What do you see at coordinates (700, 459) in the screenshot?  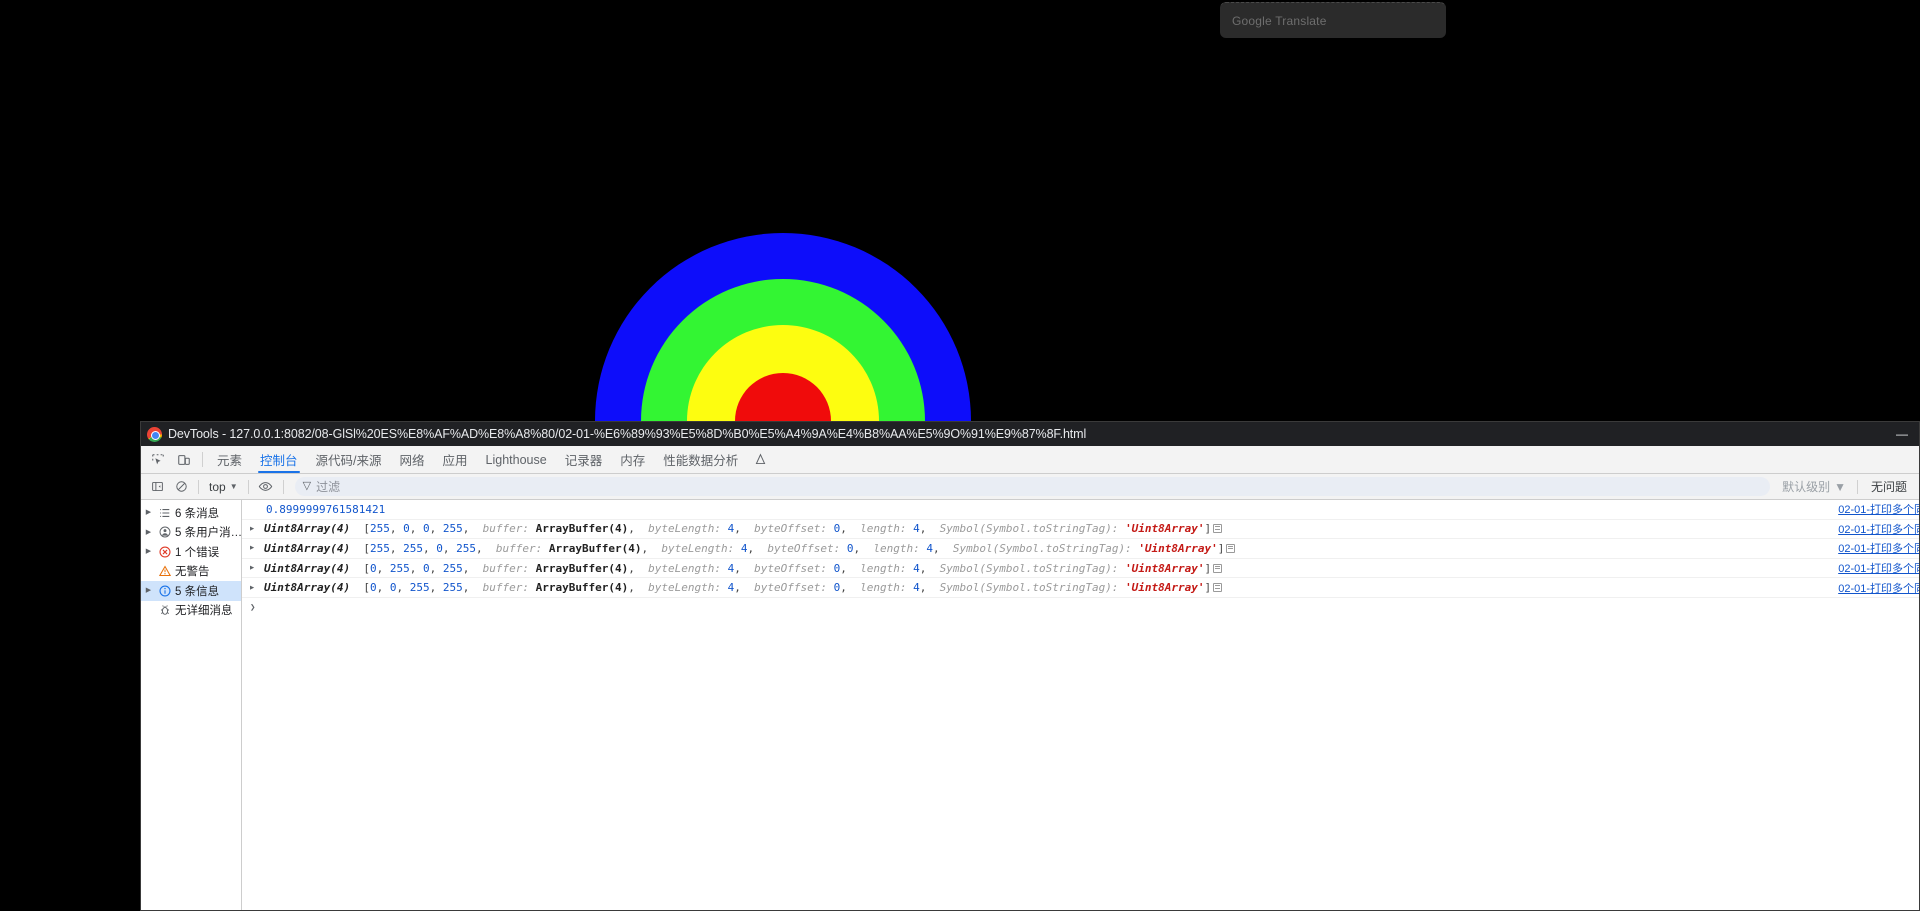 I see `tab-performance-insights: 性能数据分析` at bounding box center [700, 459].